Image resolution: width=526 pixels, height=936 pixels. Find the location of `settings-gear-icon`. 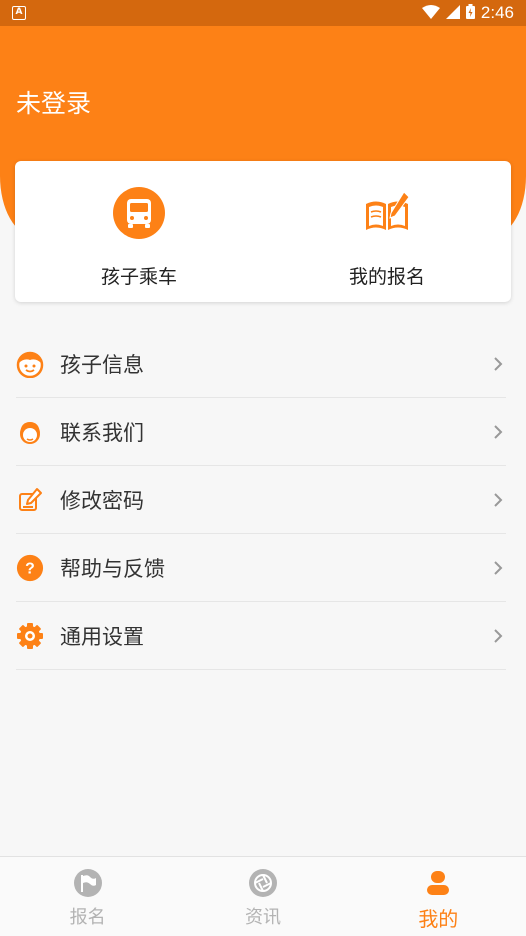

settings-gear-icon is located at coordinates (30, 636).